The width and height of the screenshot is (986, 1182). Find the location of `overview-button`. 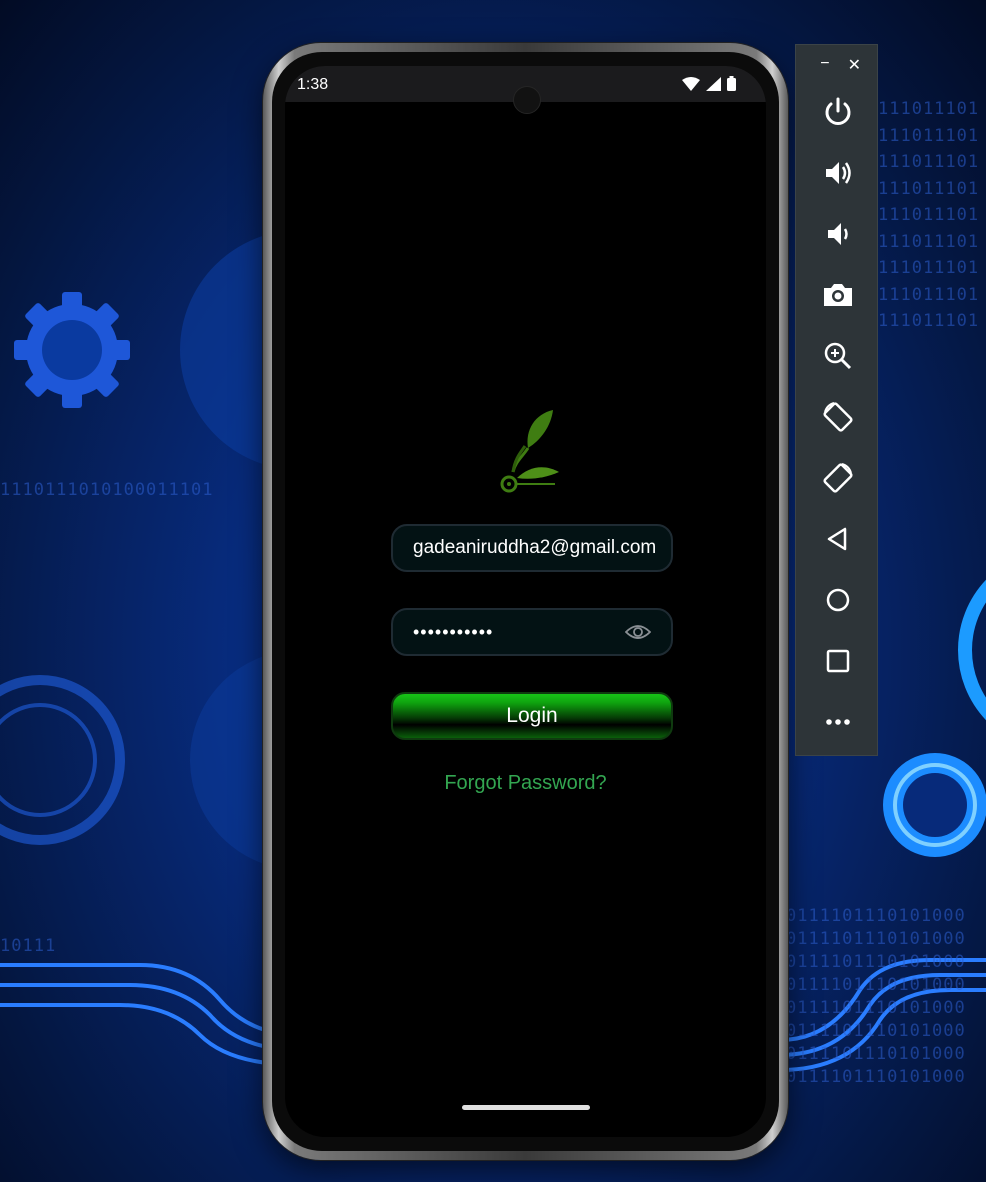

overview-button is located at coordinates (837, 660).